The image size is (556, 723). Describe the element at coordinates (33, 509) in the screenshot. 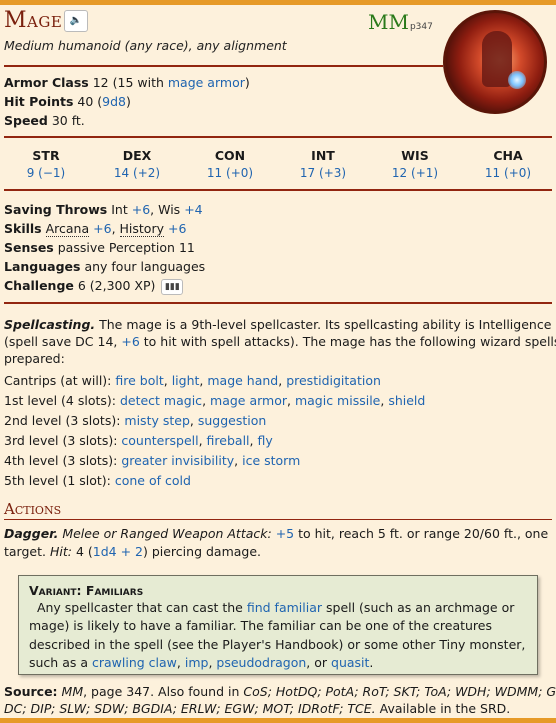

I see `actions-heading: Actions` at that location.